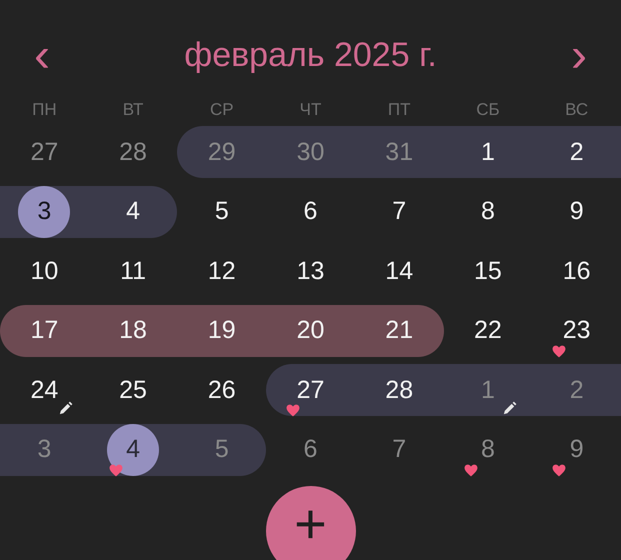 The height and width of the screenshot is (560, 621). What do you see at coordinates (310, 55) in the screenshot?
I see `month-title: февраль 2025 г.` at bounding box center [310, 55].